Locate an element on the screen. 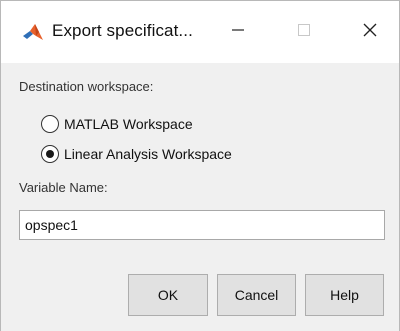 This screenshot has height=331, width=400. radio-label: Linear Analysis Workspace is located at coordinates (148, 154).